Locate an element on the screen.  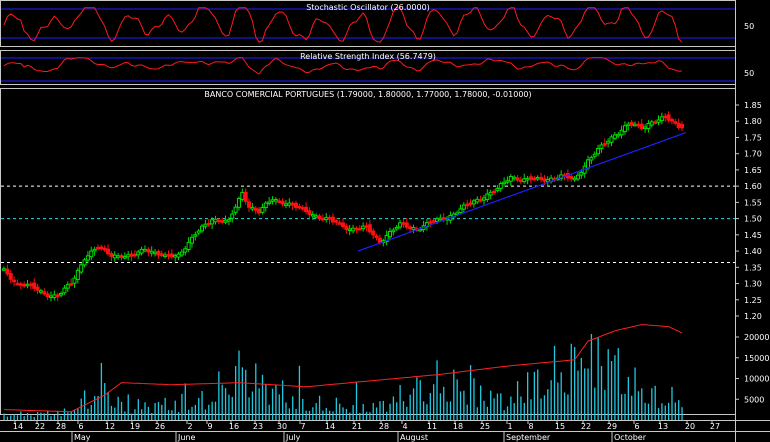
stochastic-tick-label: 50 is located at coordinates (749, 26).